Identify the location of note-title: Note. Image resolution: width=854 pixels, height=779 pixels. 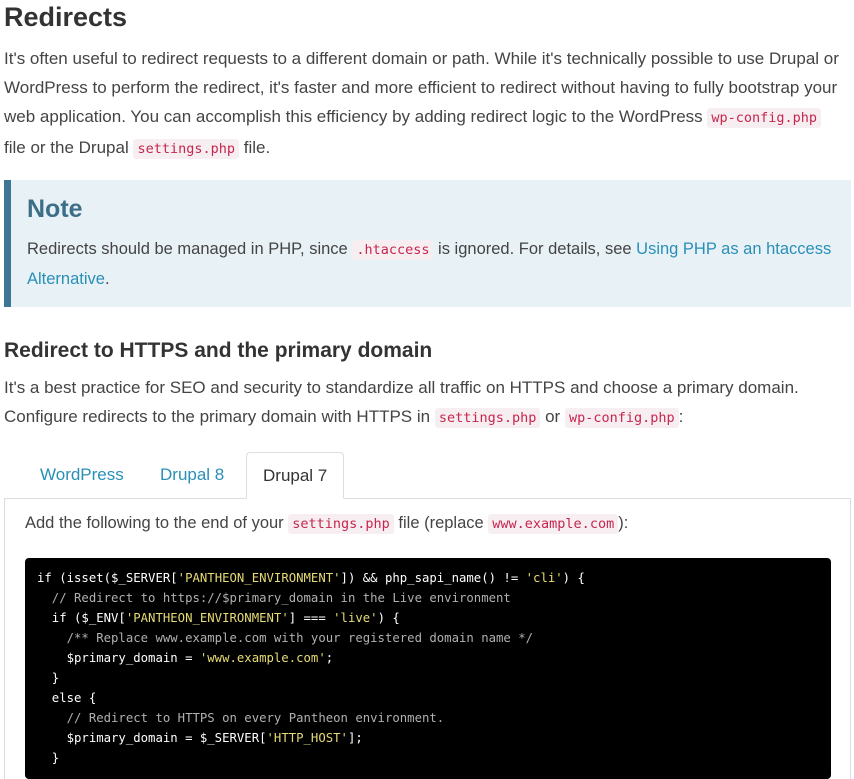
(55, 209).